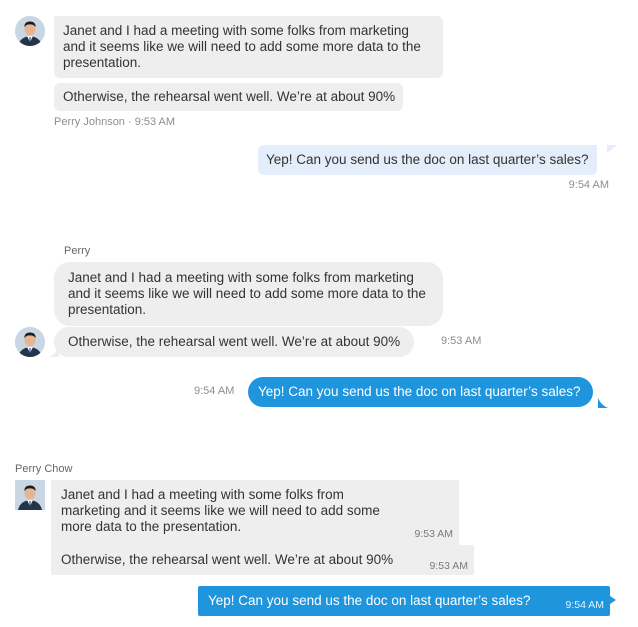 The height and width of the screenshot is (627, 638). I want to click on sender-name: Perry, so click(77, 251).